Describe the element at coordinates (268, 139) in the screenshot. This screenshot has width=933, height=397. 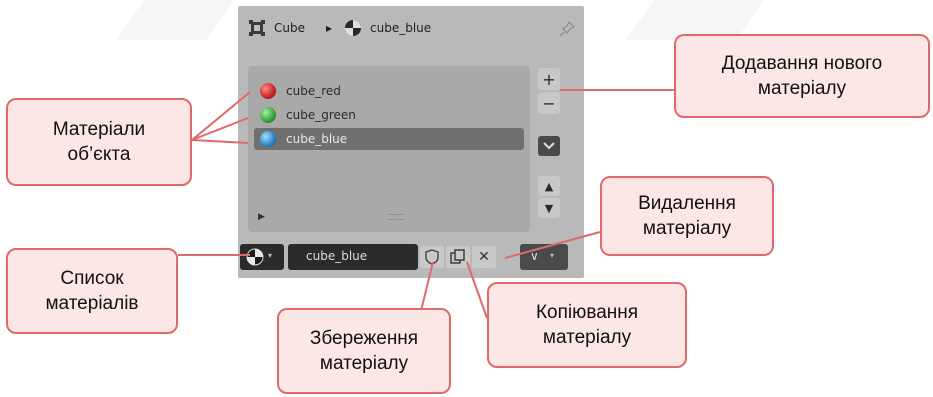
I see `material-ball-blue-icon` at that location.